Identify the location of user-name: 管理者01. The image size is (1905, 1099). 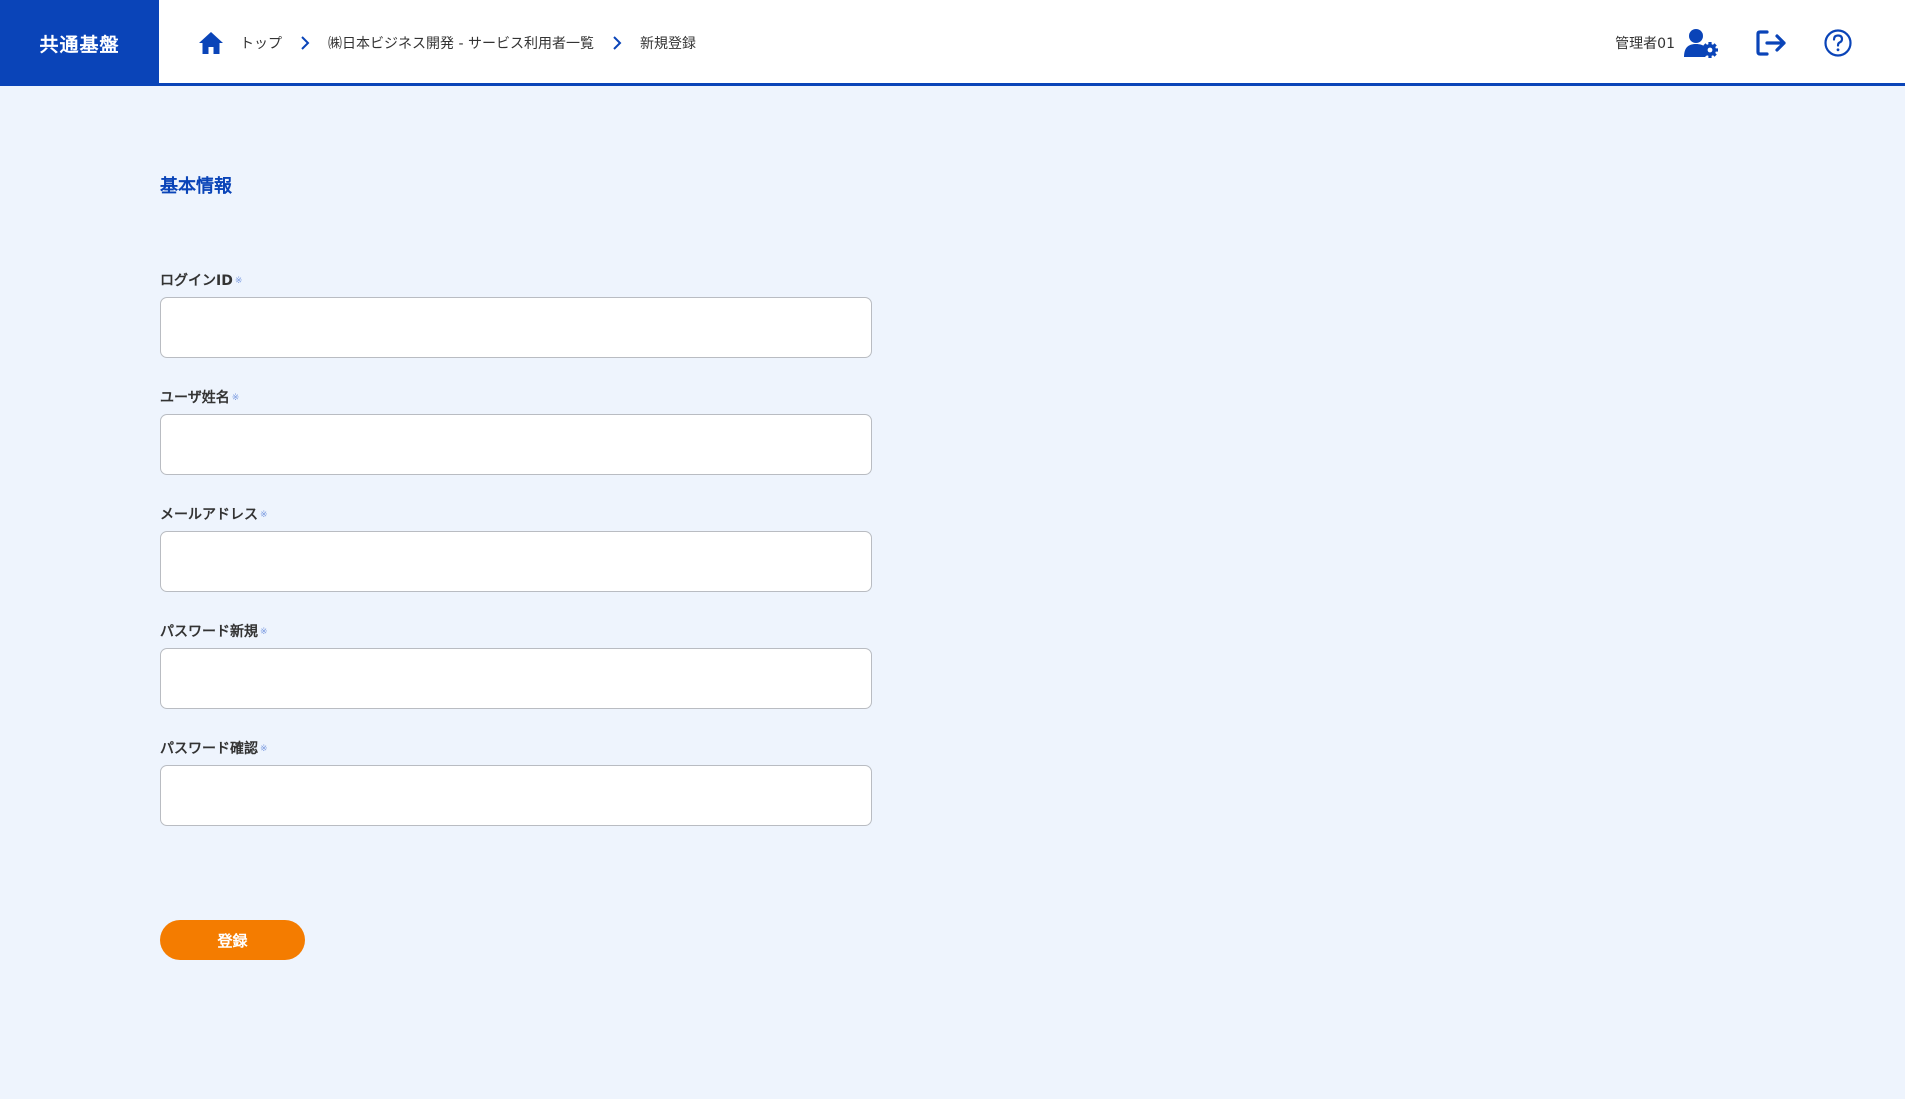
(1645, 44).